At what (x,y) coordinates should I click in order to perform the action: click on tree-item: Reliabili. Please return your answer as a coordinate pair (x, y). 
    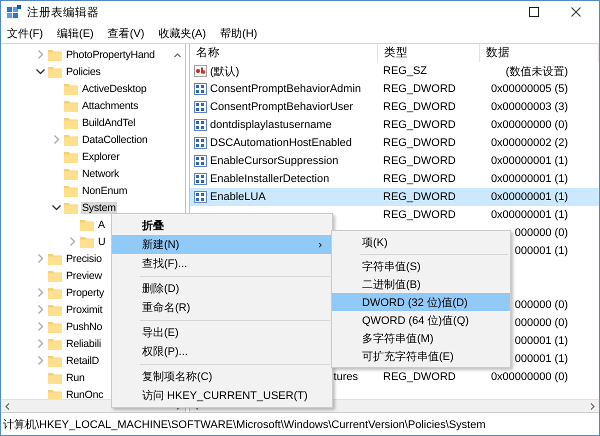
    Looking at the image, I should click on (83, 344).